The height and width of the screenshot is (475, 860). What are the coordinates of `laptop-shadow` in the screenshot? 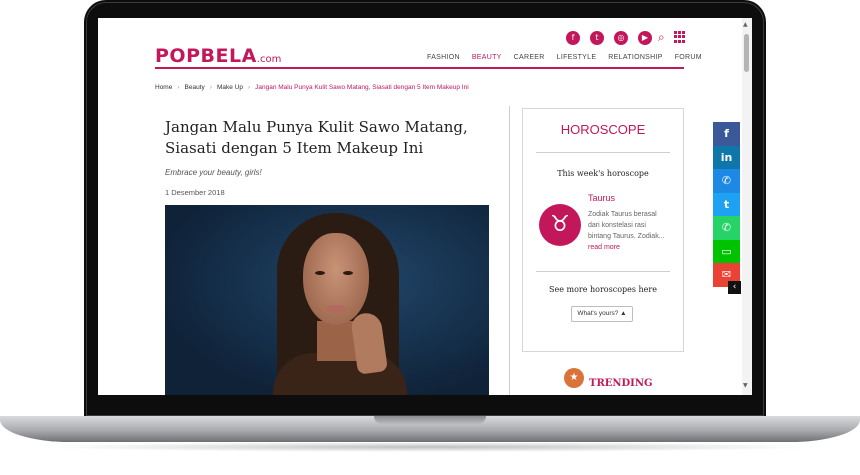 It's located at (430, 447).